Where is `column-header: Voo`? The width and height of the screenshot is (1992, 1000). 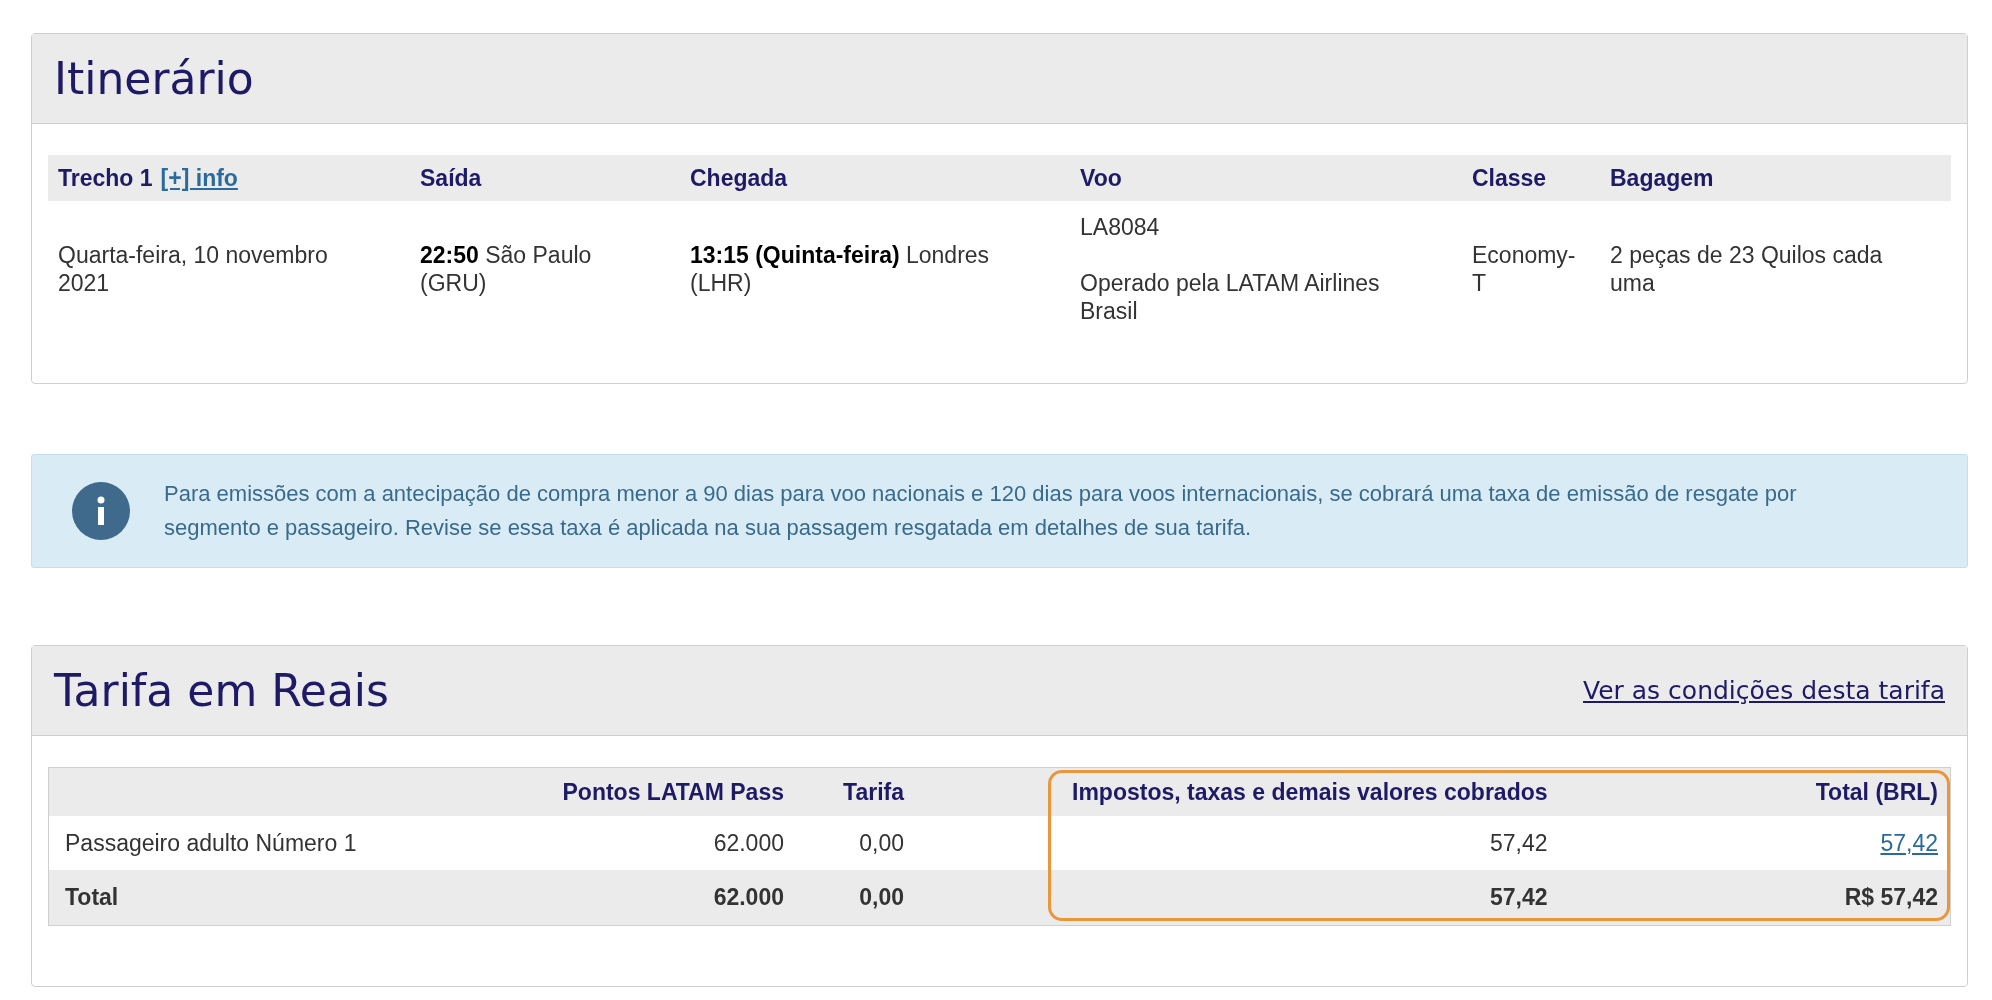
column-header: Voo is located at coordinates (1101, 178).